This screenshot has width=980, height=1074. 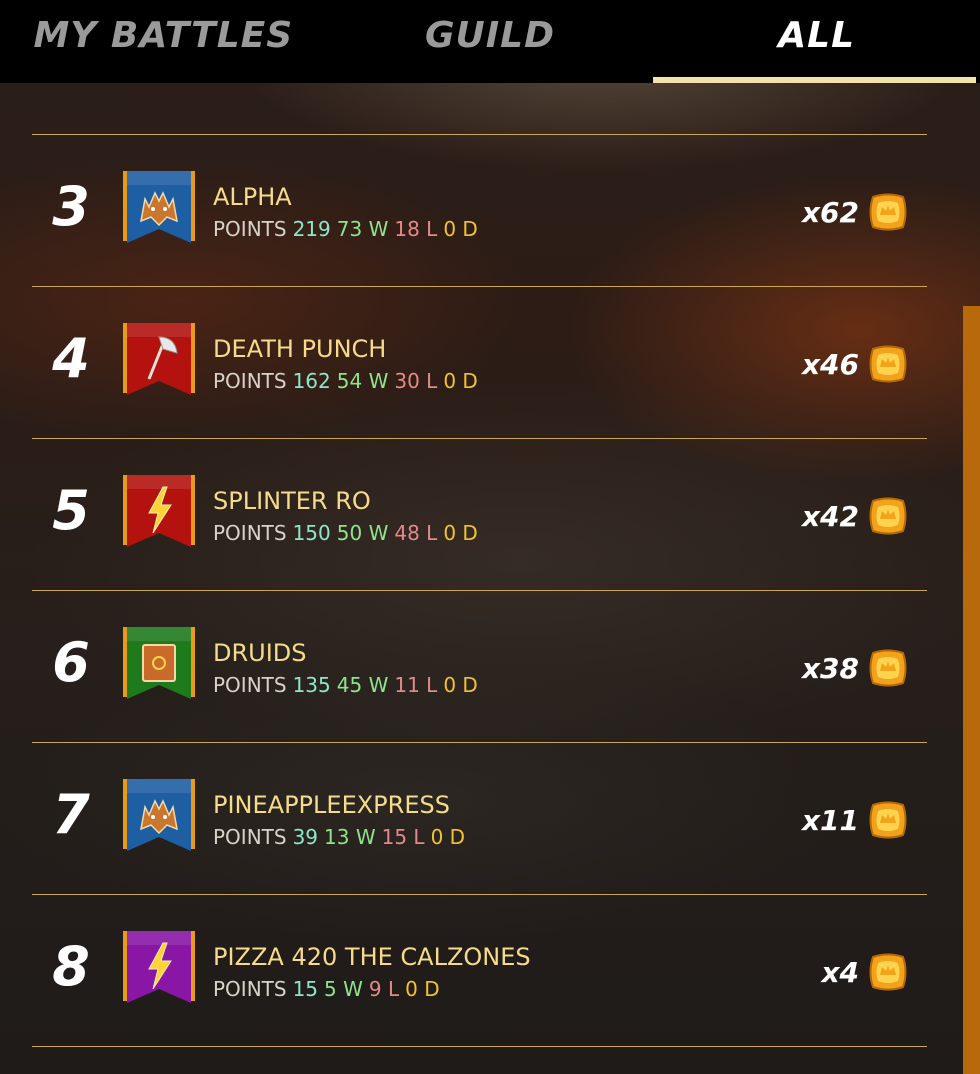 What do you see at coordinates (403, 837) in the screenshot?
I see `losses-value: 15 L` at bounding box center [403, 837].